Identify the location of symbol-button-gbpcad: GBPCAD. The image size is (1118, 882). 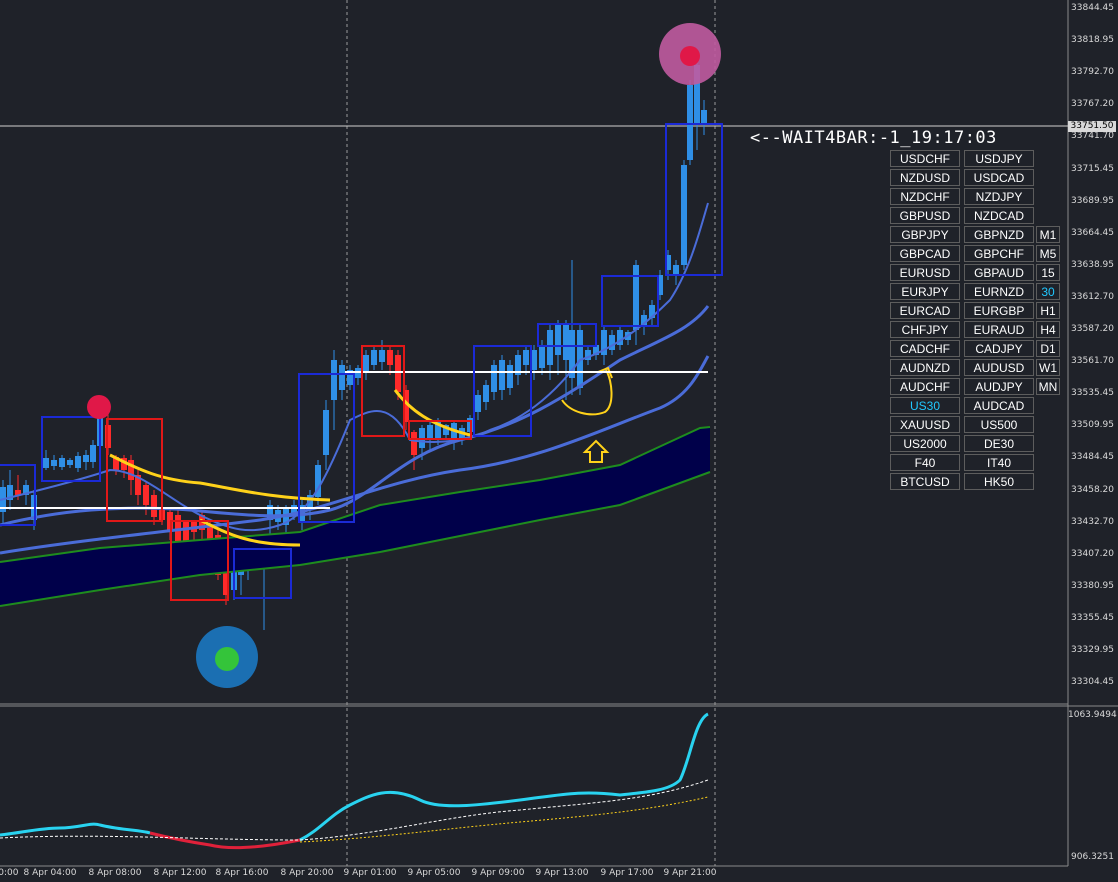
(925, 253).